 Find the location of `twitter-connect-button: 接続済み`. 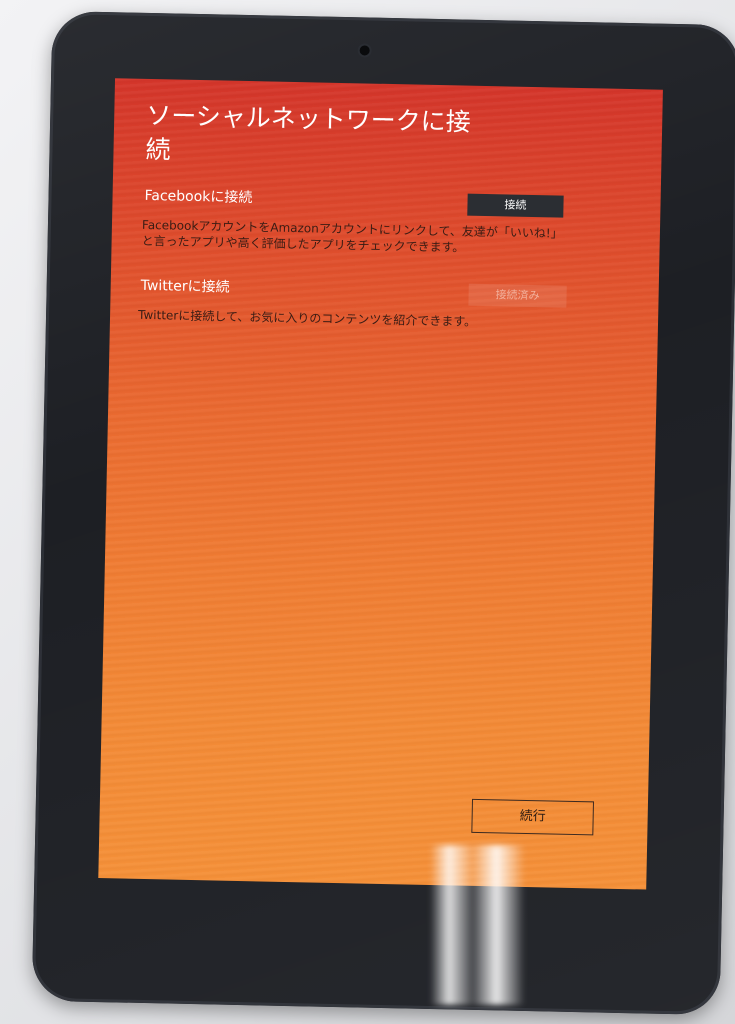

twitter-connect-button: 接続済み is located at coordinates (517, 295).